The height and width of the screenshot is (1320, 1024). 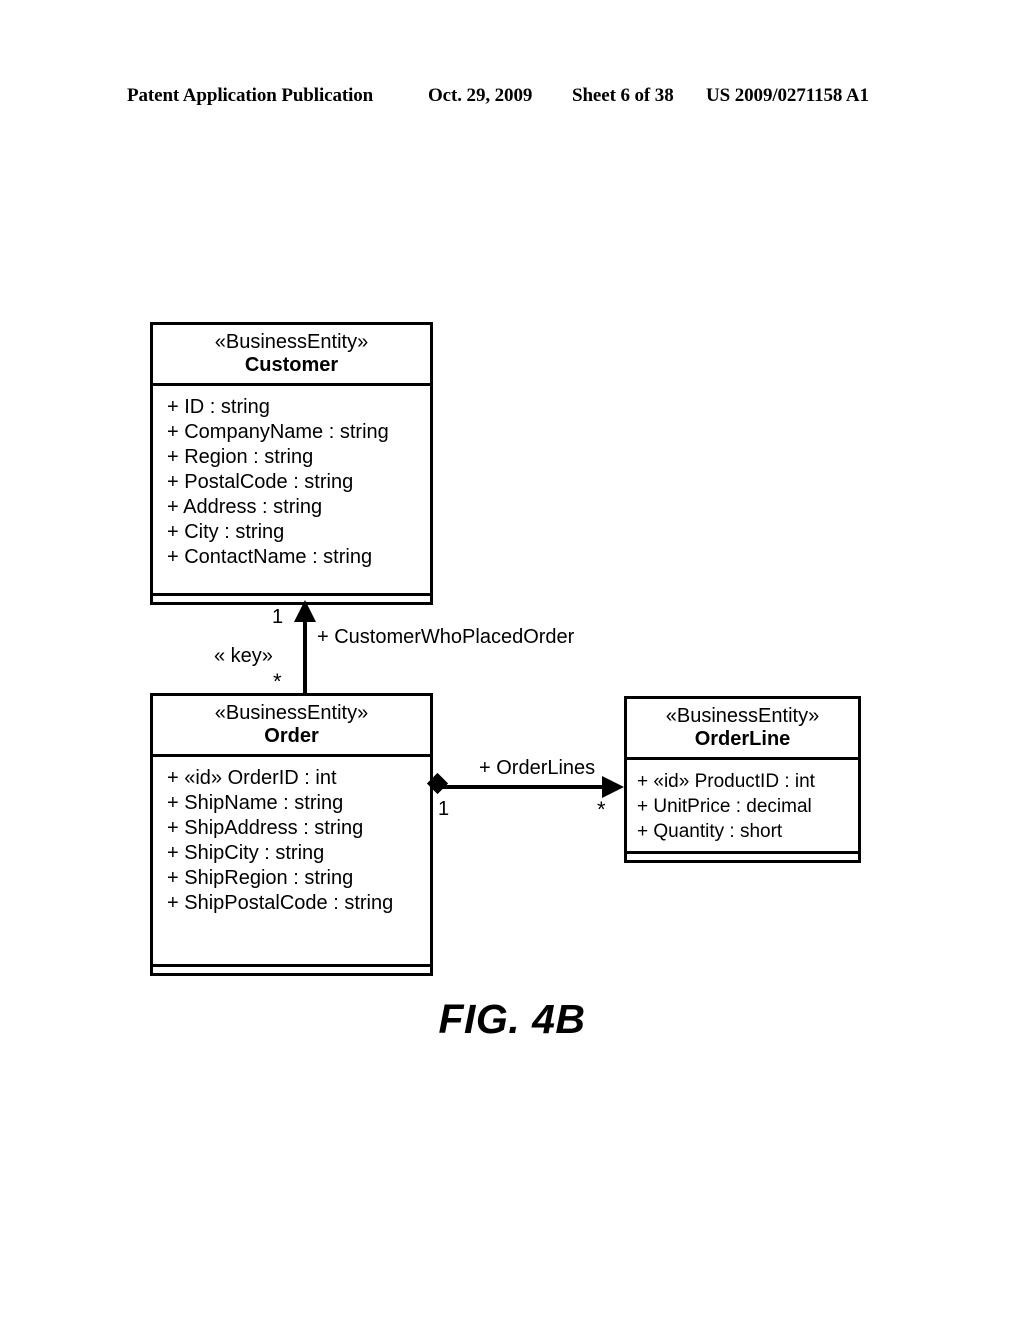 I want to click on uml-class-orderline-operations, so click(x=742, y=855).